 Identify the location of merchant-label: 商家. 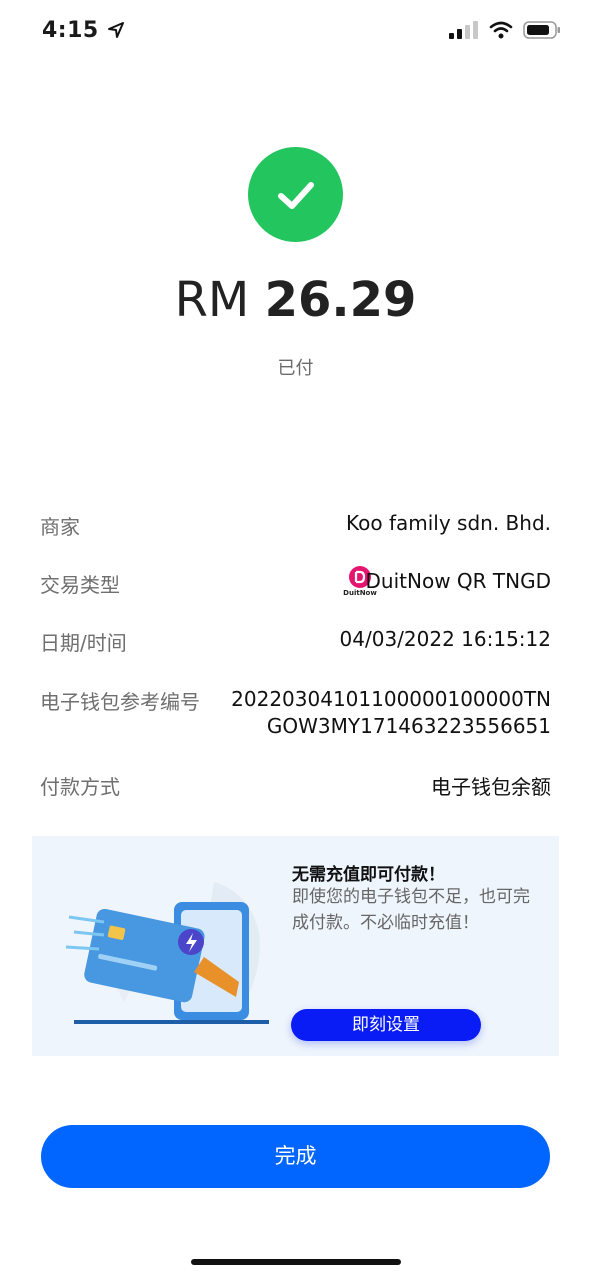
(60, 527).